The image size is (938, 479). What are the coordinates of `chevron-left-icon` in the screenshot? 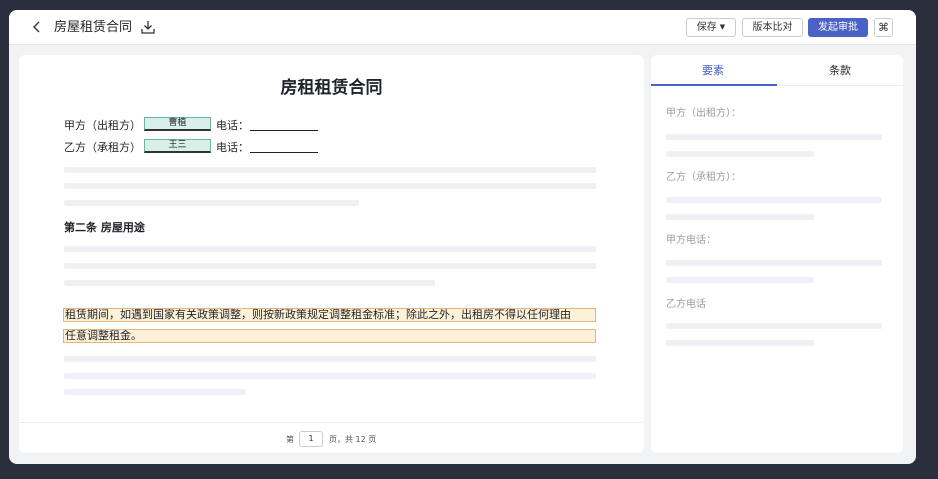 It's located at (37, 27).